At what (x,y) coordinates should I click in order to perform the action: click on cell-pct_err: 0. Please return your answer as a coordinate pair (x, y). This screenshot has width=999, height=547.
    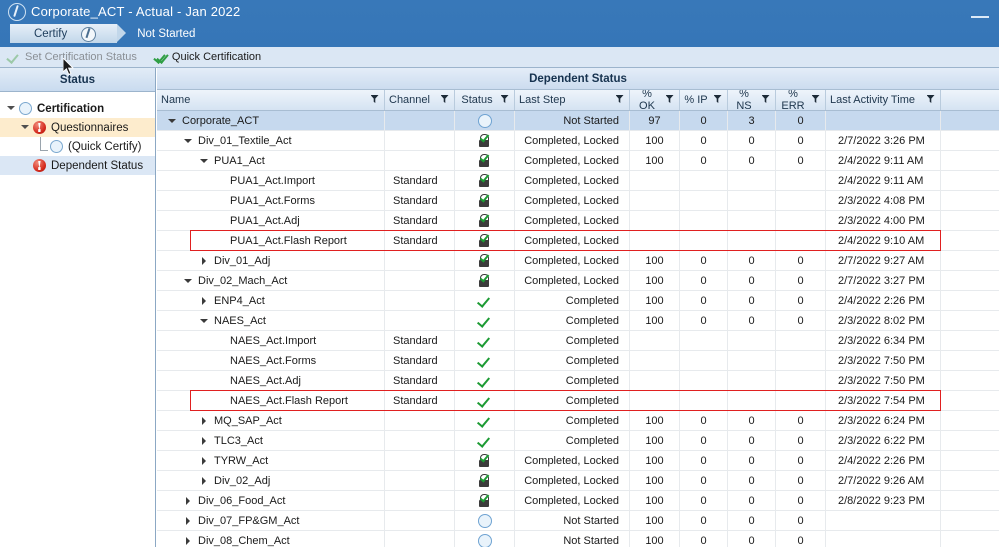
    Looking at the image, I should click on (801, 460).